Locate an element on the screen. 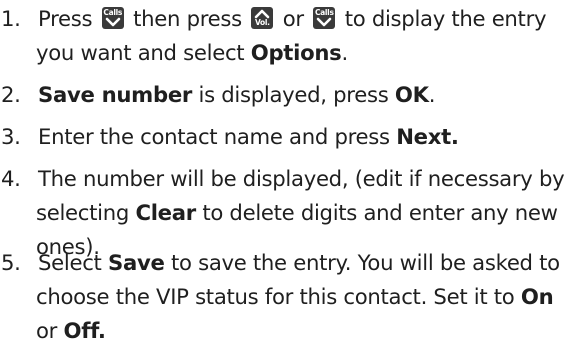 The height and width of the screenshot is (353, 574). step-text: you want and select is located at coordinates (140, 52).